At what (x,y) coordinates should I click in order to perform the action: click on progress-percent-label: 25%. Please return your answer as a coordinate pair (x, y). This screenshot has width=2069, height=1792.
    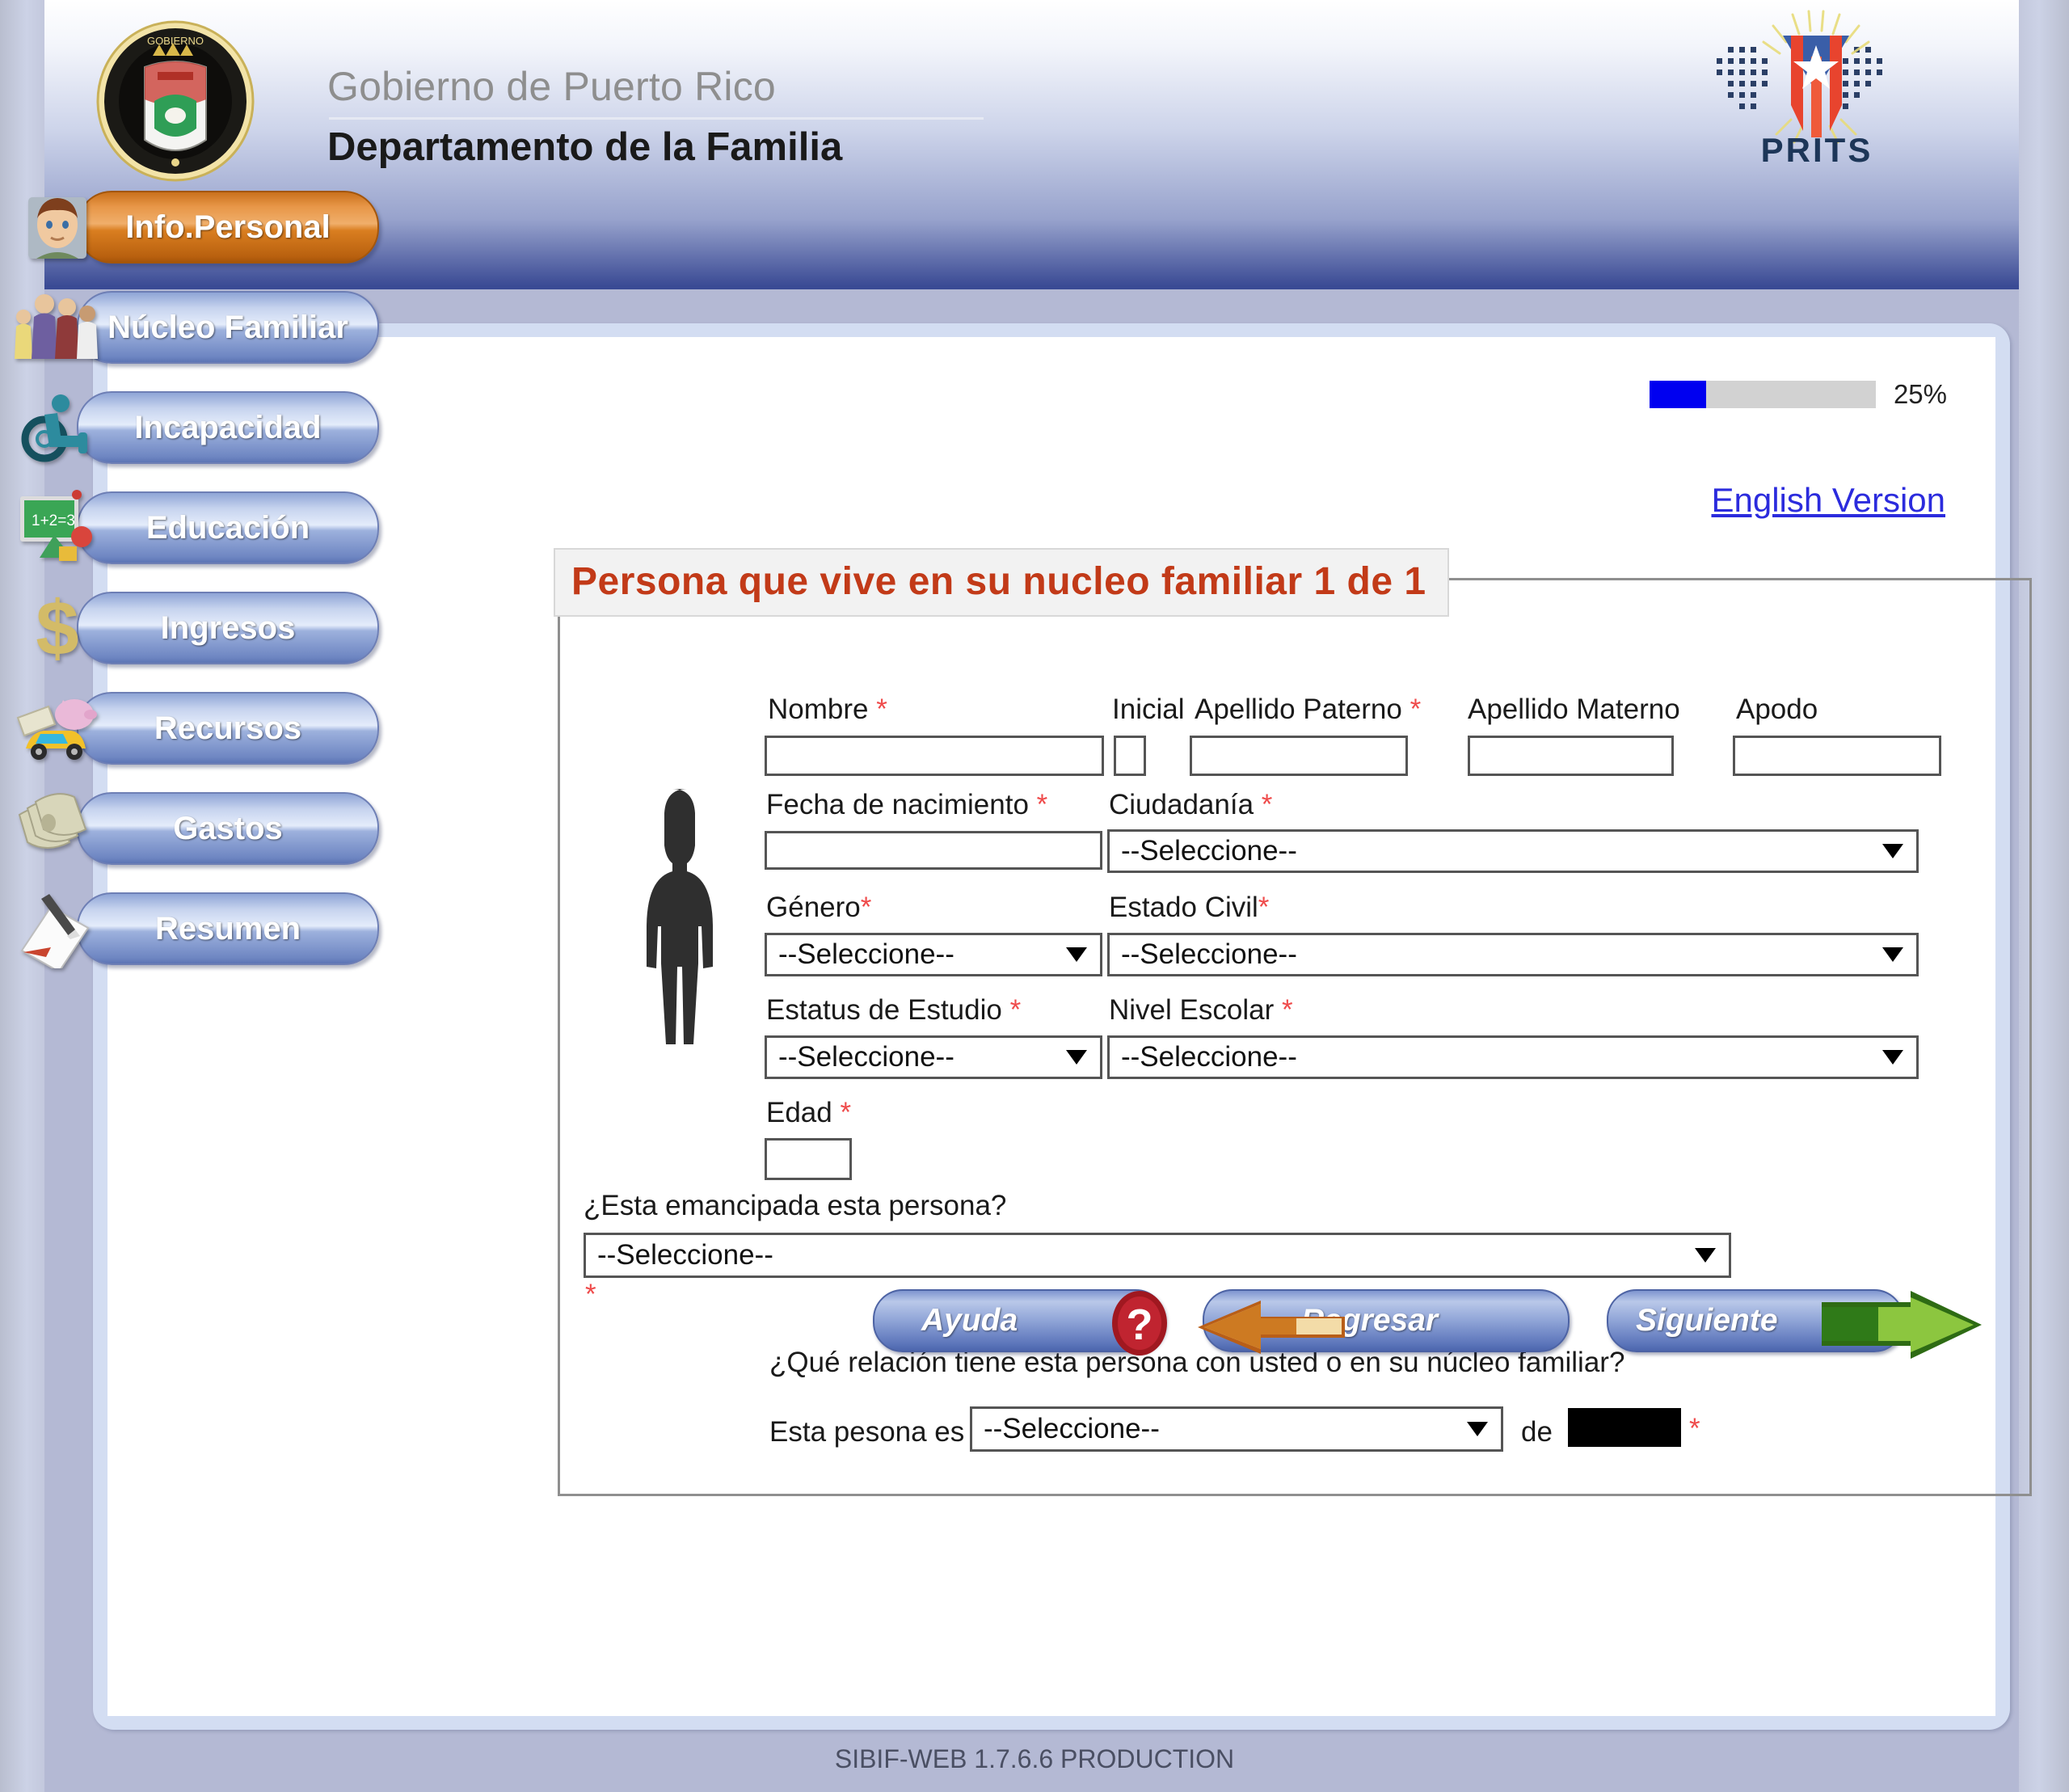
    Looking at the image, I should click on (1920, 394).